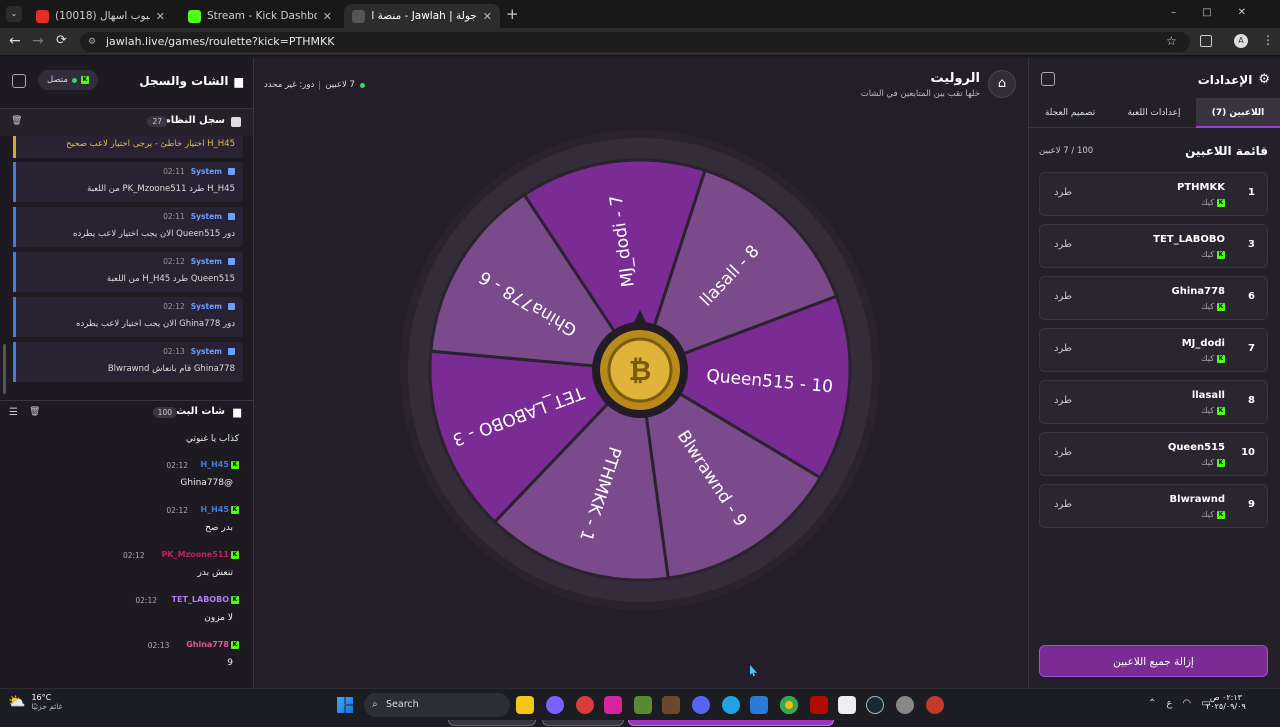 This screenshot has height=727, width=1280. I want to click on message-time: 02:12, so click(174, 306).